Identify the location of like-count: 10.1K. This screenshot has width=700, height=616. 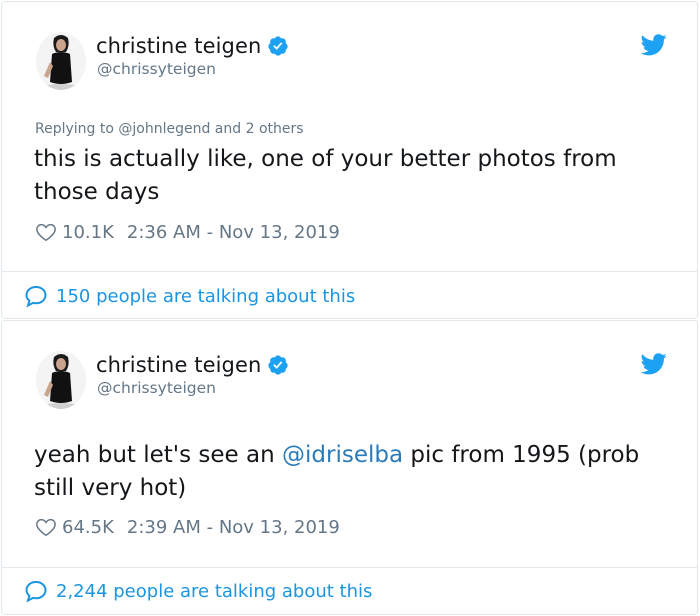
(88, 232).